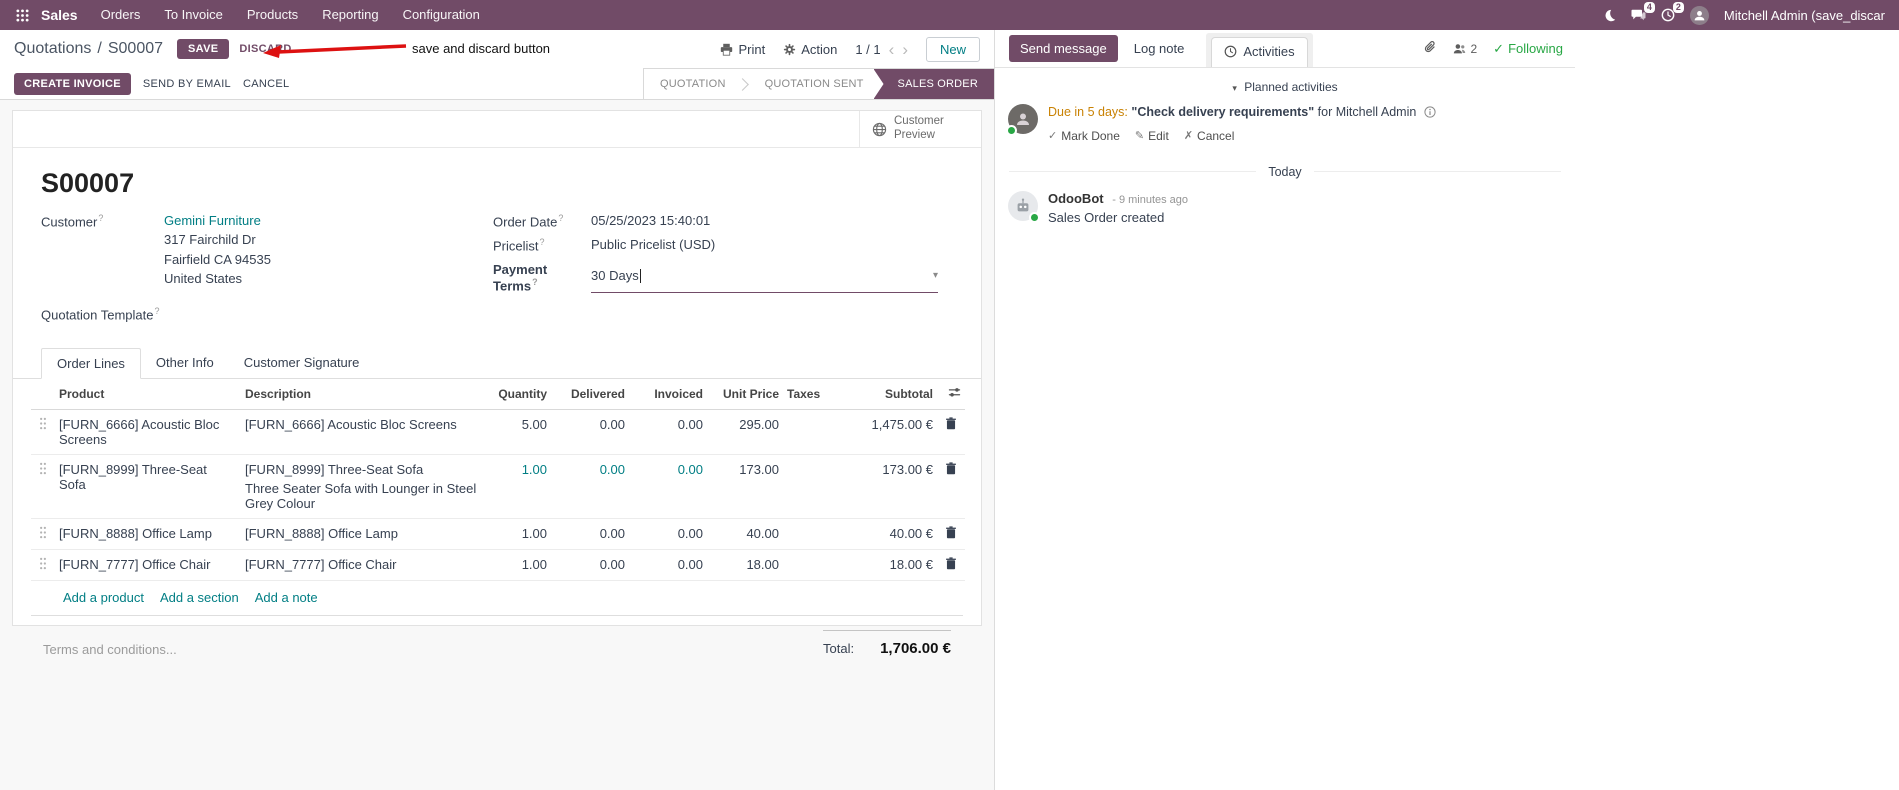 The height and width of the screenshot is (790, 1899). What do you see at coordinates (121, 15) in the screenshot?
I see `menu-orders: Orders` at bounding box center [121, 15].